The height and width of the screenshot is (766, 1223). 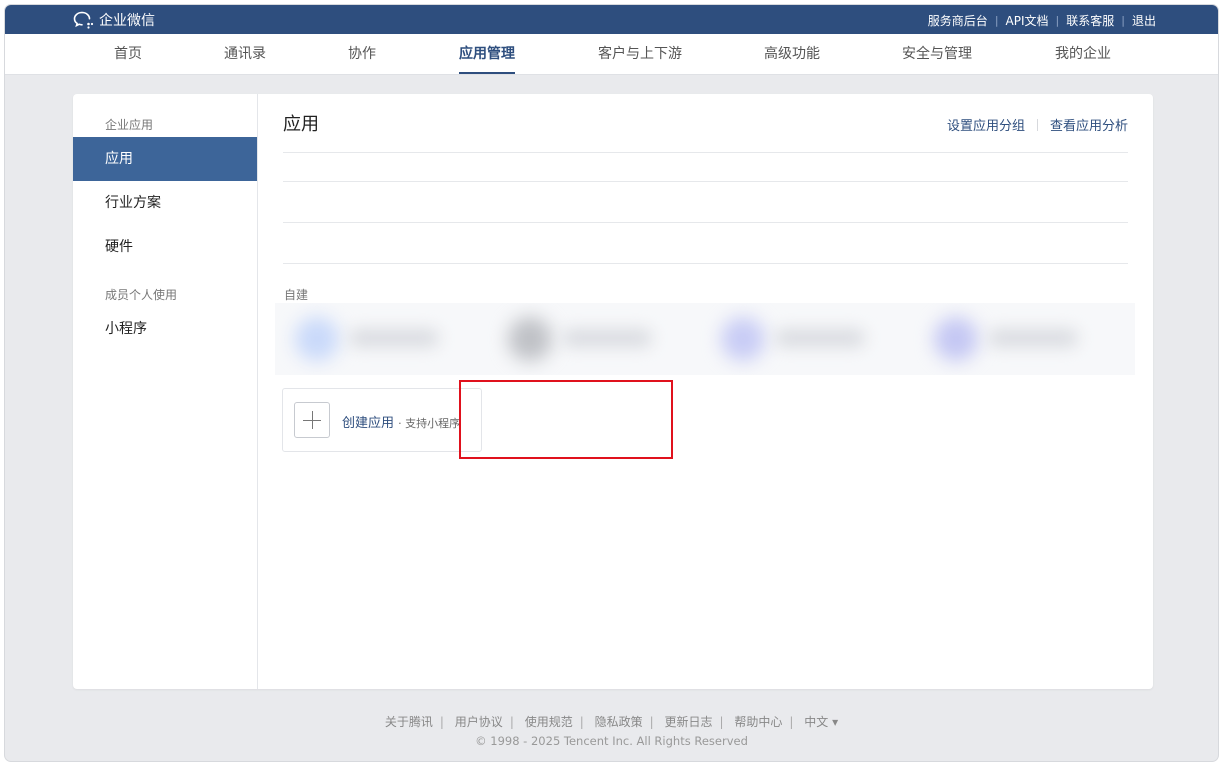 What do you see at coordinates (128, 54) in the screenshot?
I see `tab-home: 首页` at bounding box center [128, 54].